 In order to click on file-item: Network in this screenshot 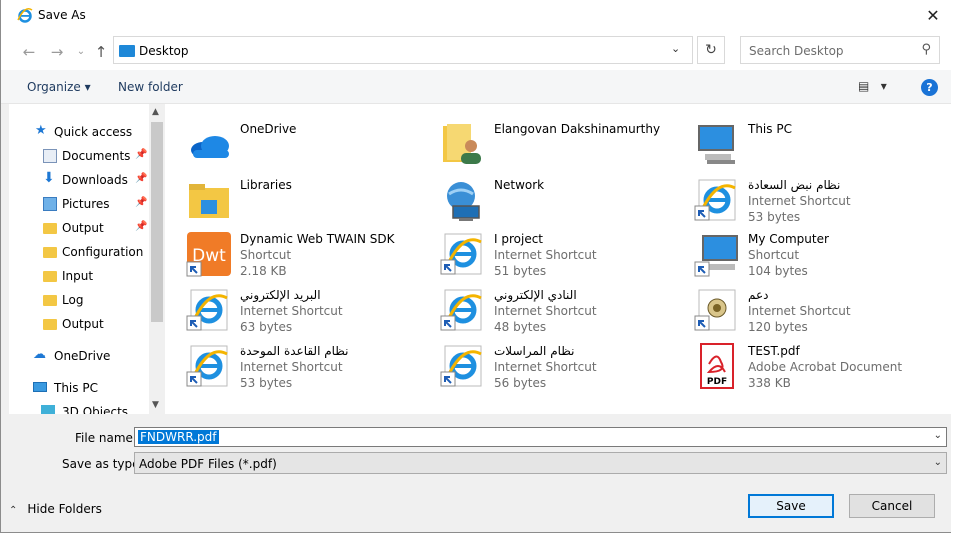, I will do `click(544, 196)`.